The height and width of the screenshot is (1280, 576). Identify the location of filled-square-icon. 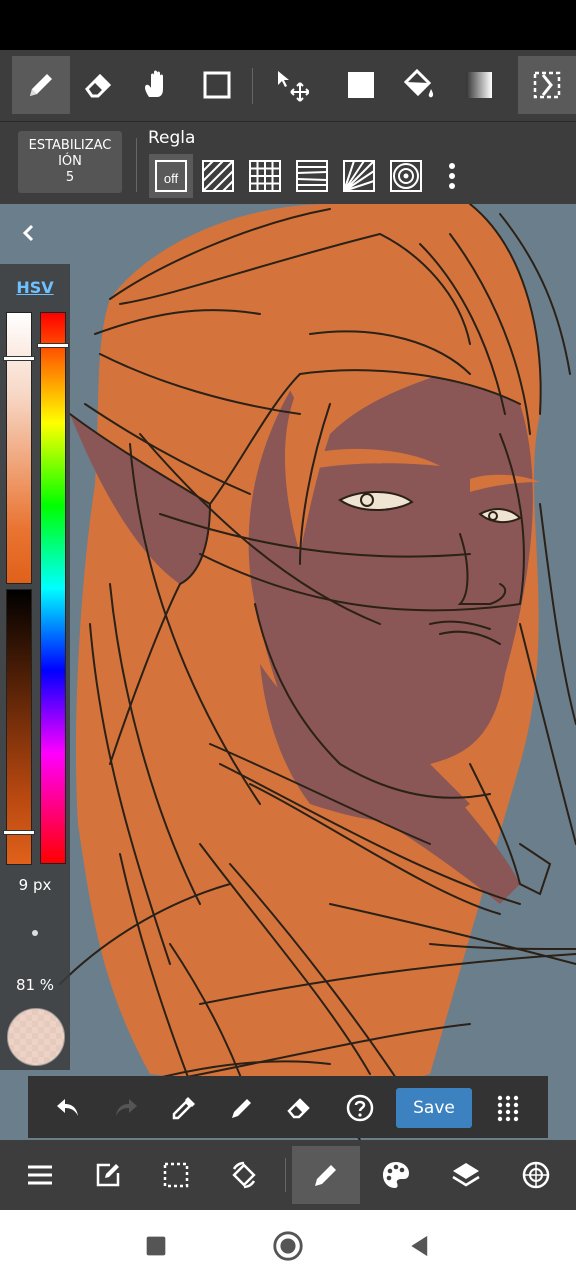
(361, 85).